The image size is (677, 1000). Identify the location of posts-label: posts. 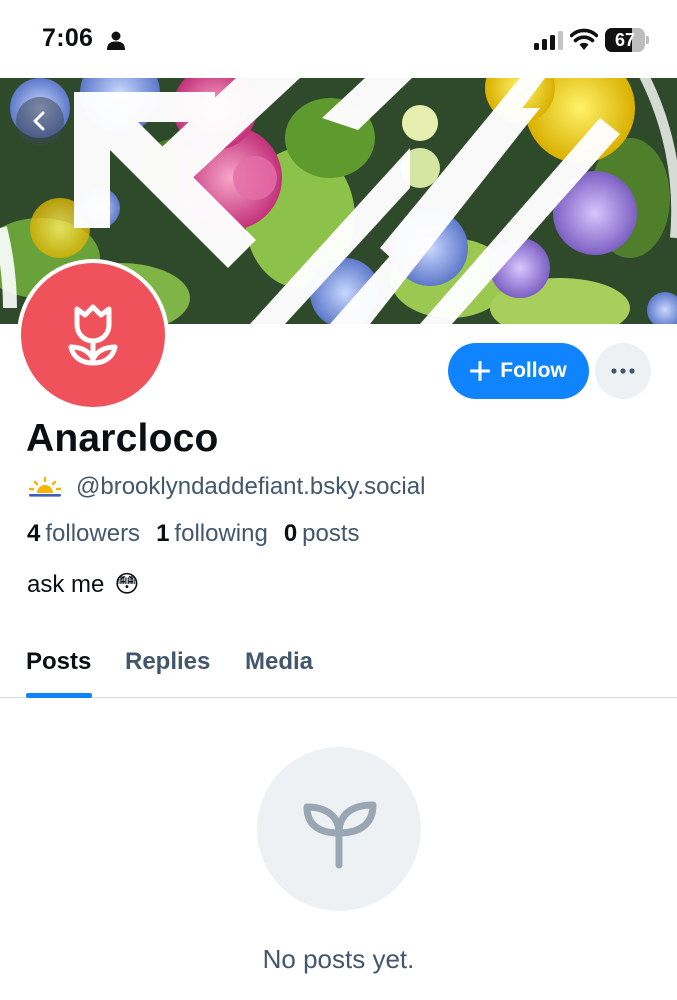
(331, 533).